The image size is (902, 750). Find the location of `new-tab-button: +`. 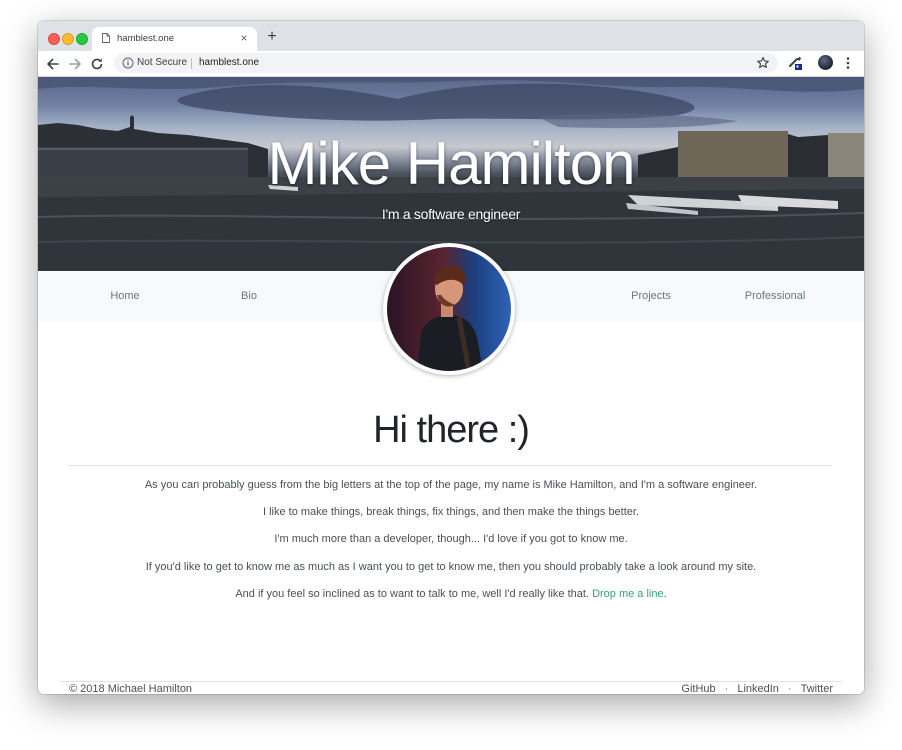

new-tab-button: + is located at coordinates (272, 37).